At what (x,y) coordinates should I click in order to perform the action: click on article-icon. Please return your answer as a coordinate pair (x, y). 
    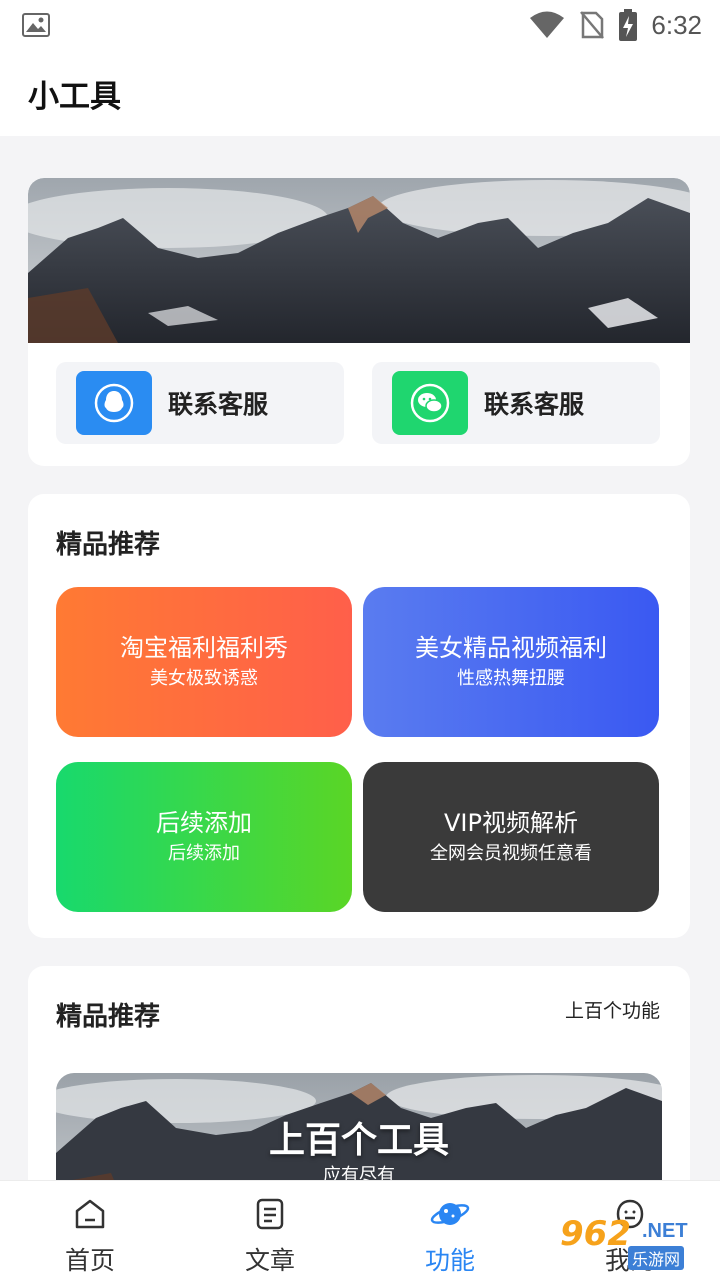
    Looking at the image, I should click on (270, 1216).